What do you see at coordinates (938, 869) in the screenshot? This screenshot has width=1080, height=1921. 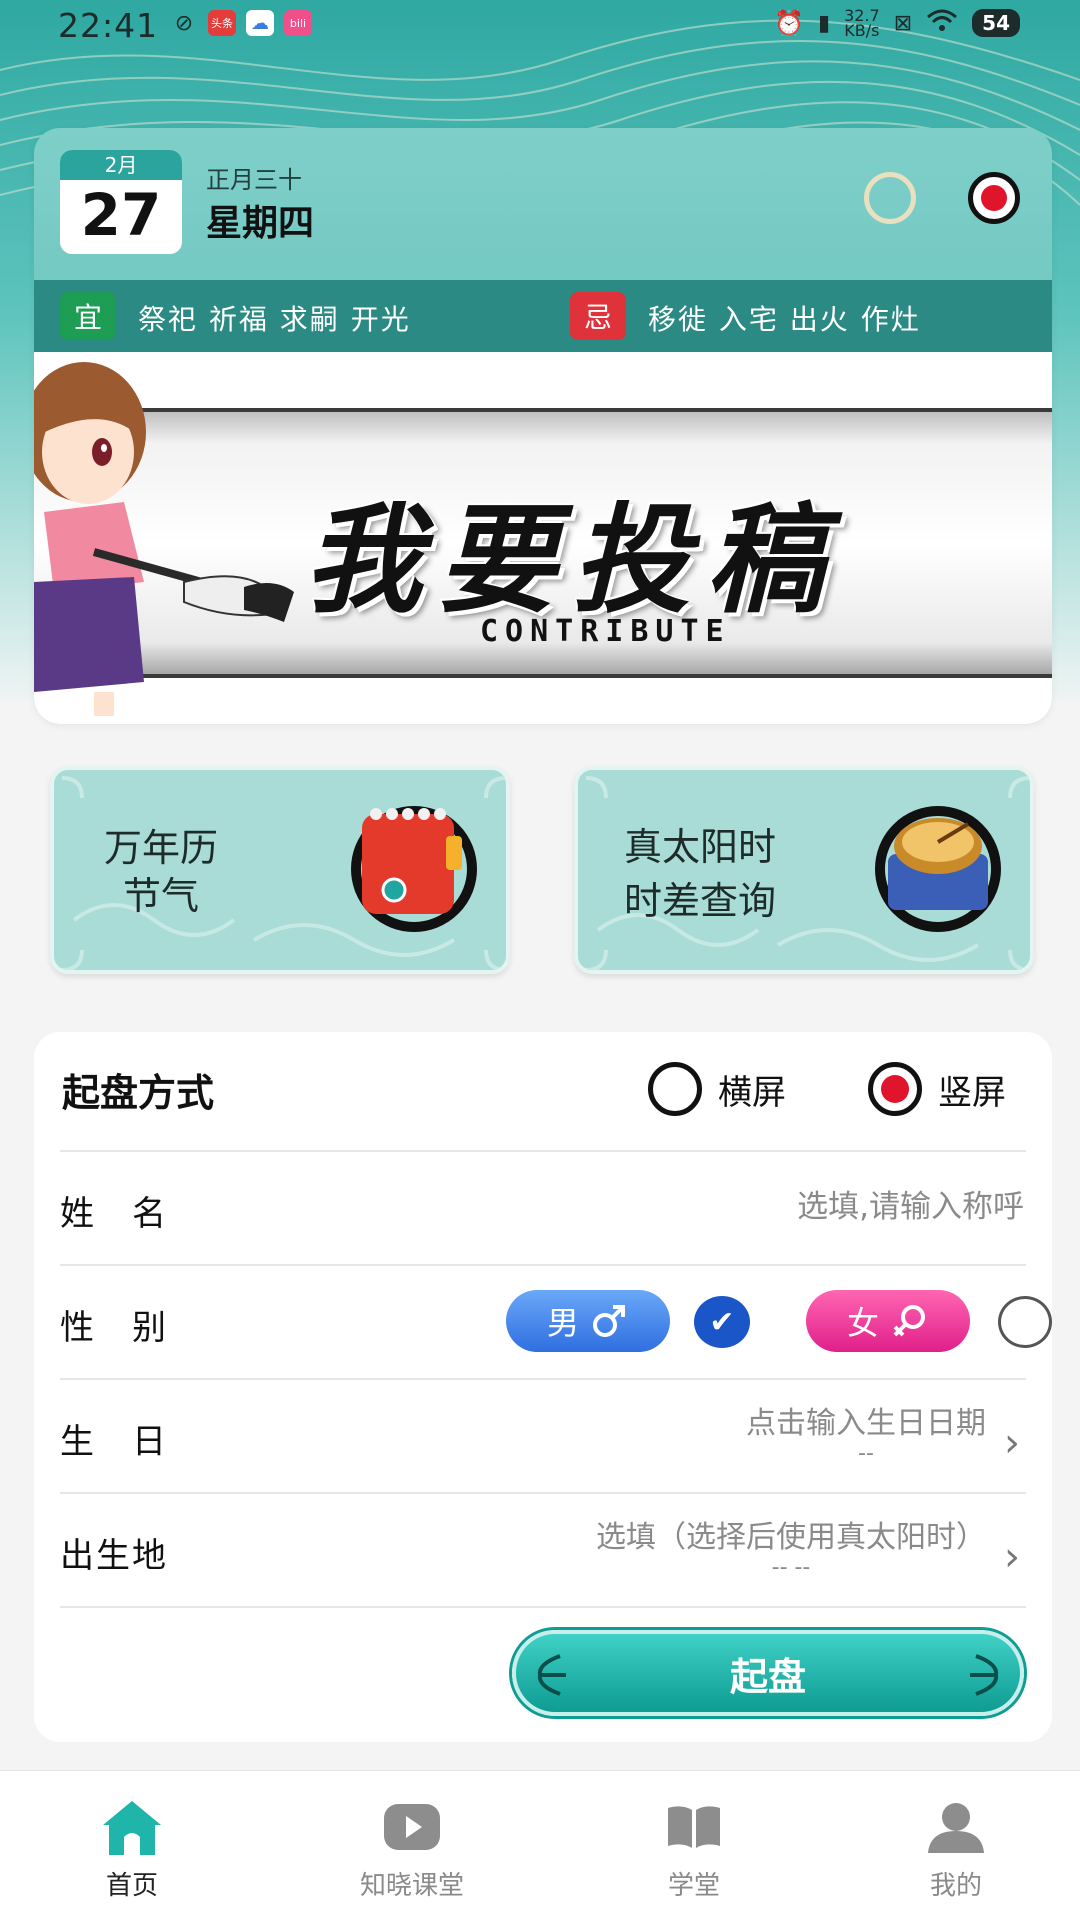 I see `sundial-icon` at bounding box center [938, 869].